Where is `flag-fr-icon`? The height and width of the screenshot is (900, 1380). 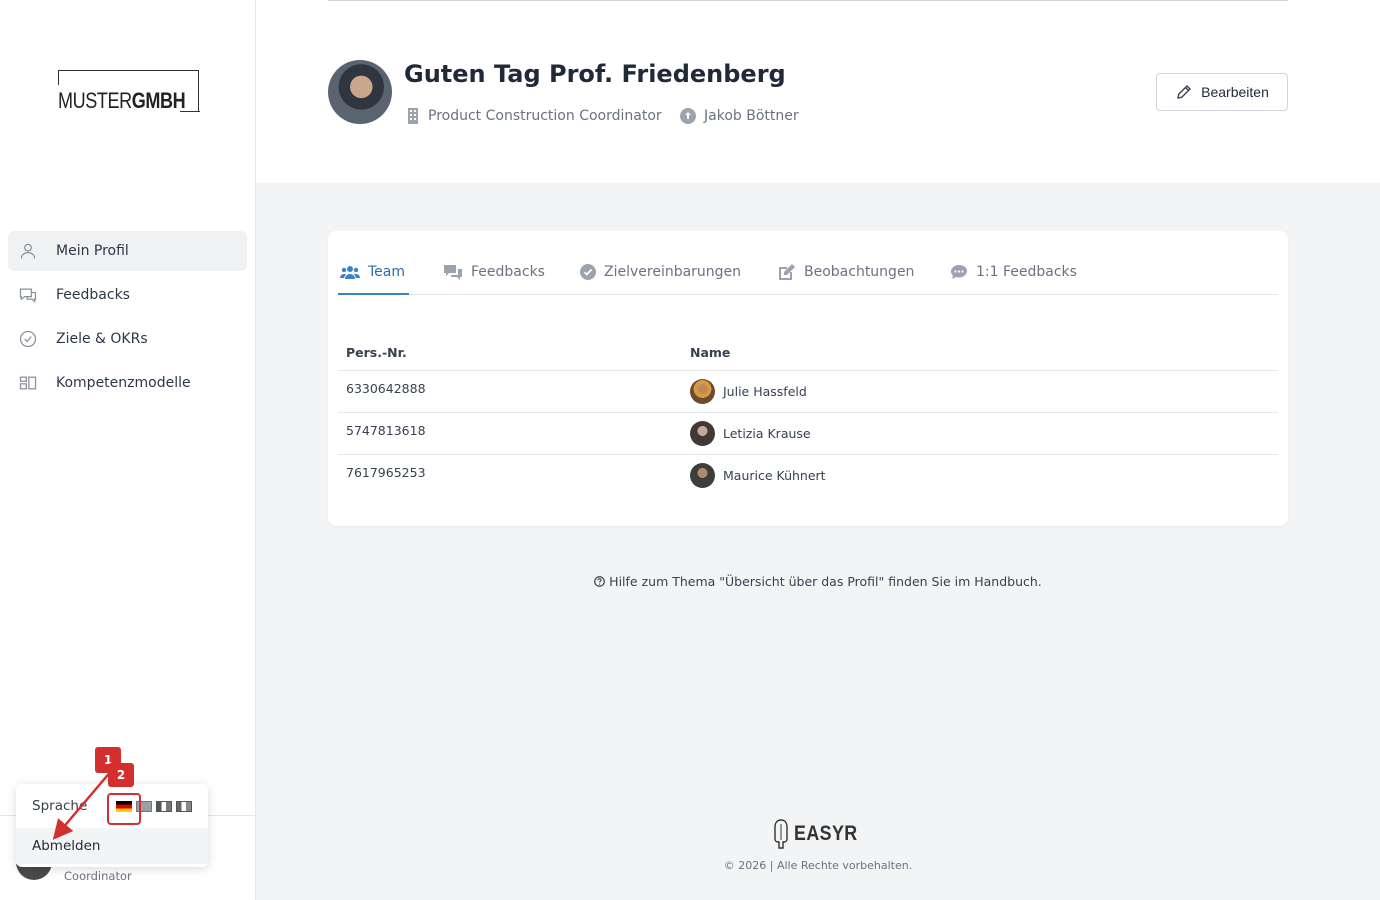
flag-fr-icon is located at coordinates (164, 806).